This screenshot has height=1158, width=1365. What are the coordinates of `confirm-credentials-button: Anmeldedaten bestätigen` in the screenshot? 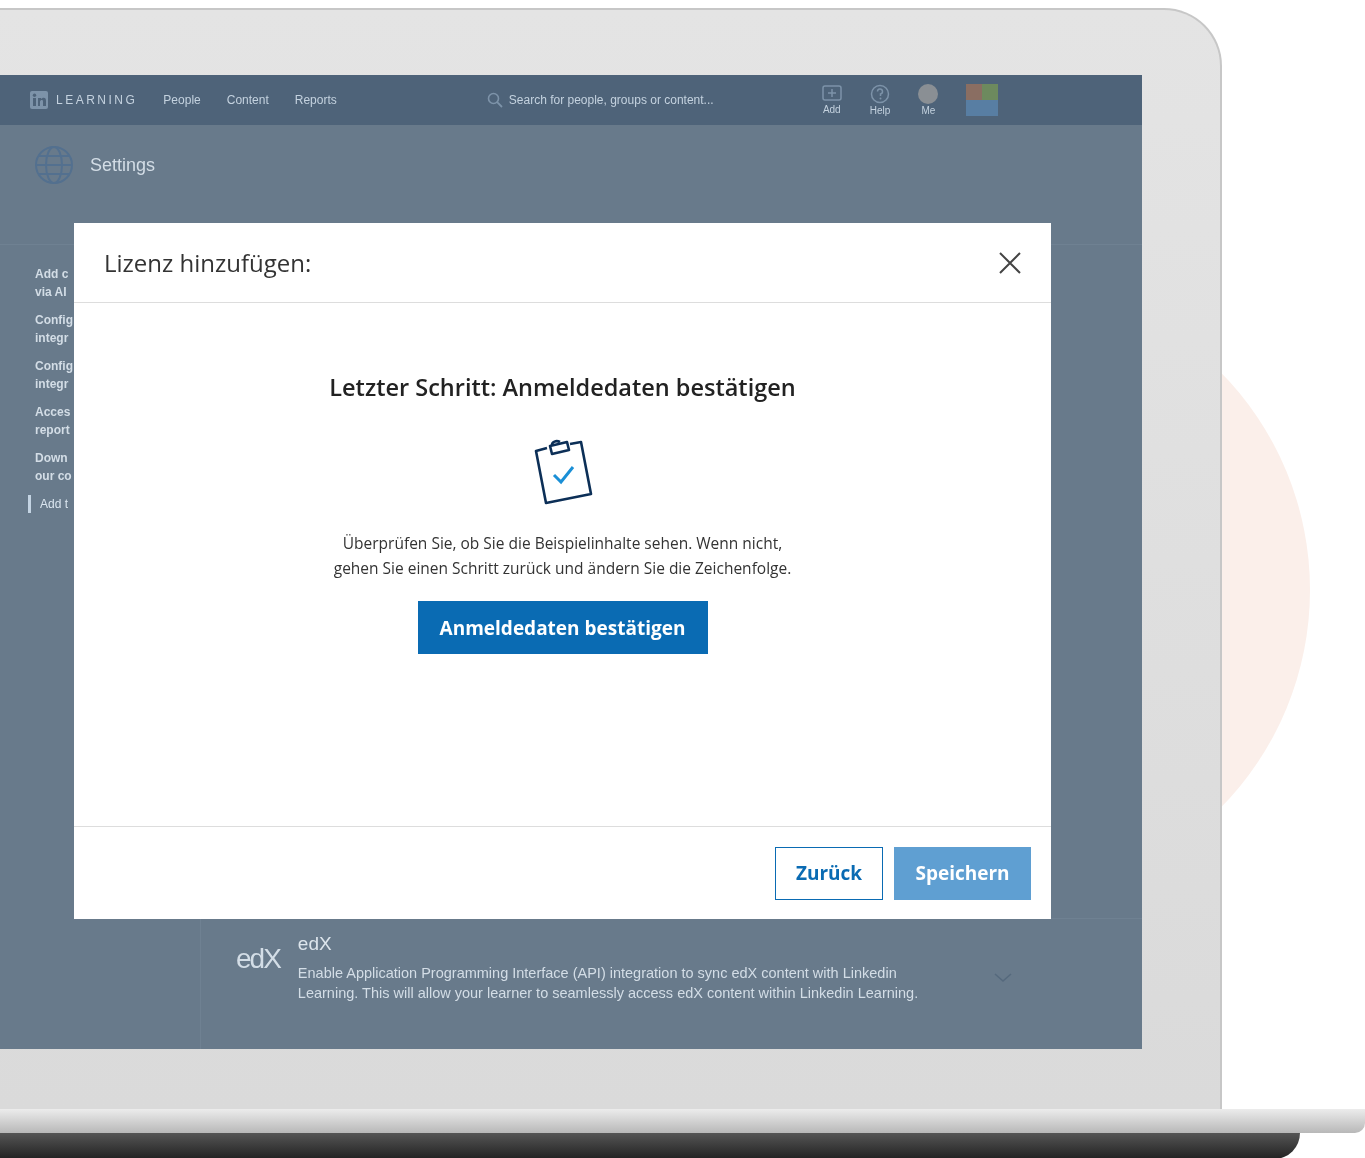 It's located at (562, 627).